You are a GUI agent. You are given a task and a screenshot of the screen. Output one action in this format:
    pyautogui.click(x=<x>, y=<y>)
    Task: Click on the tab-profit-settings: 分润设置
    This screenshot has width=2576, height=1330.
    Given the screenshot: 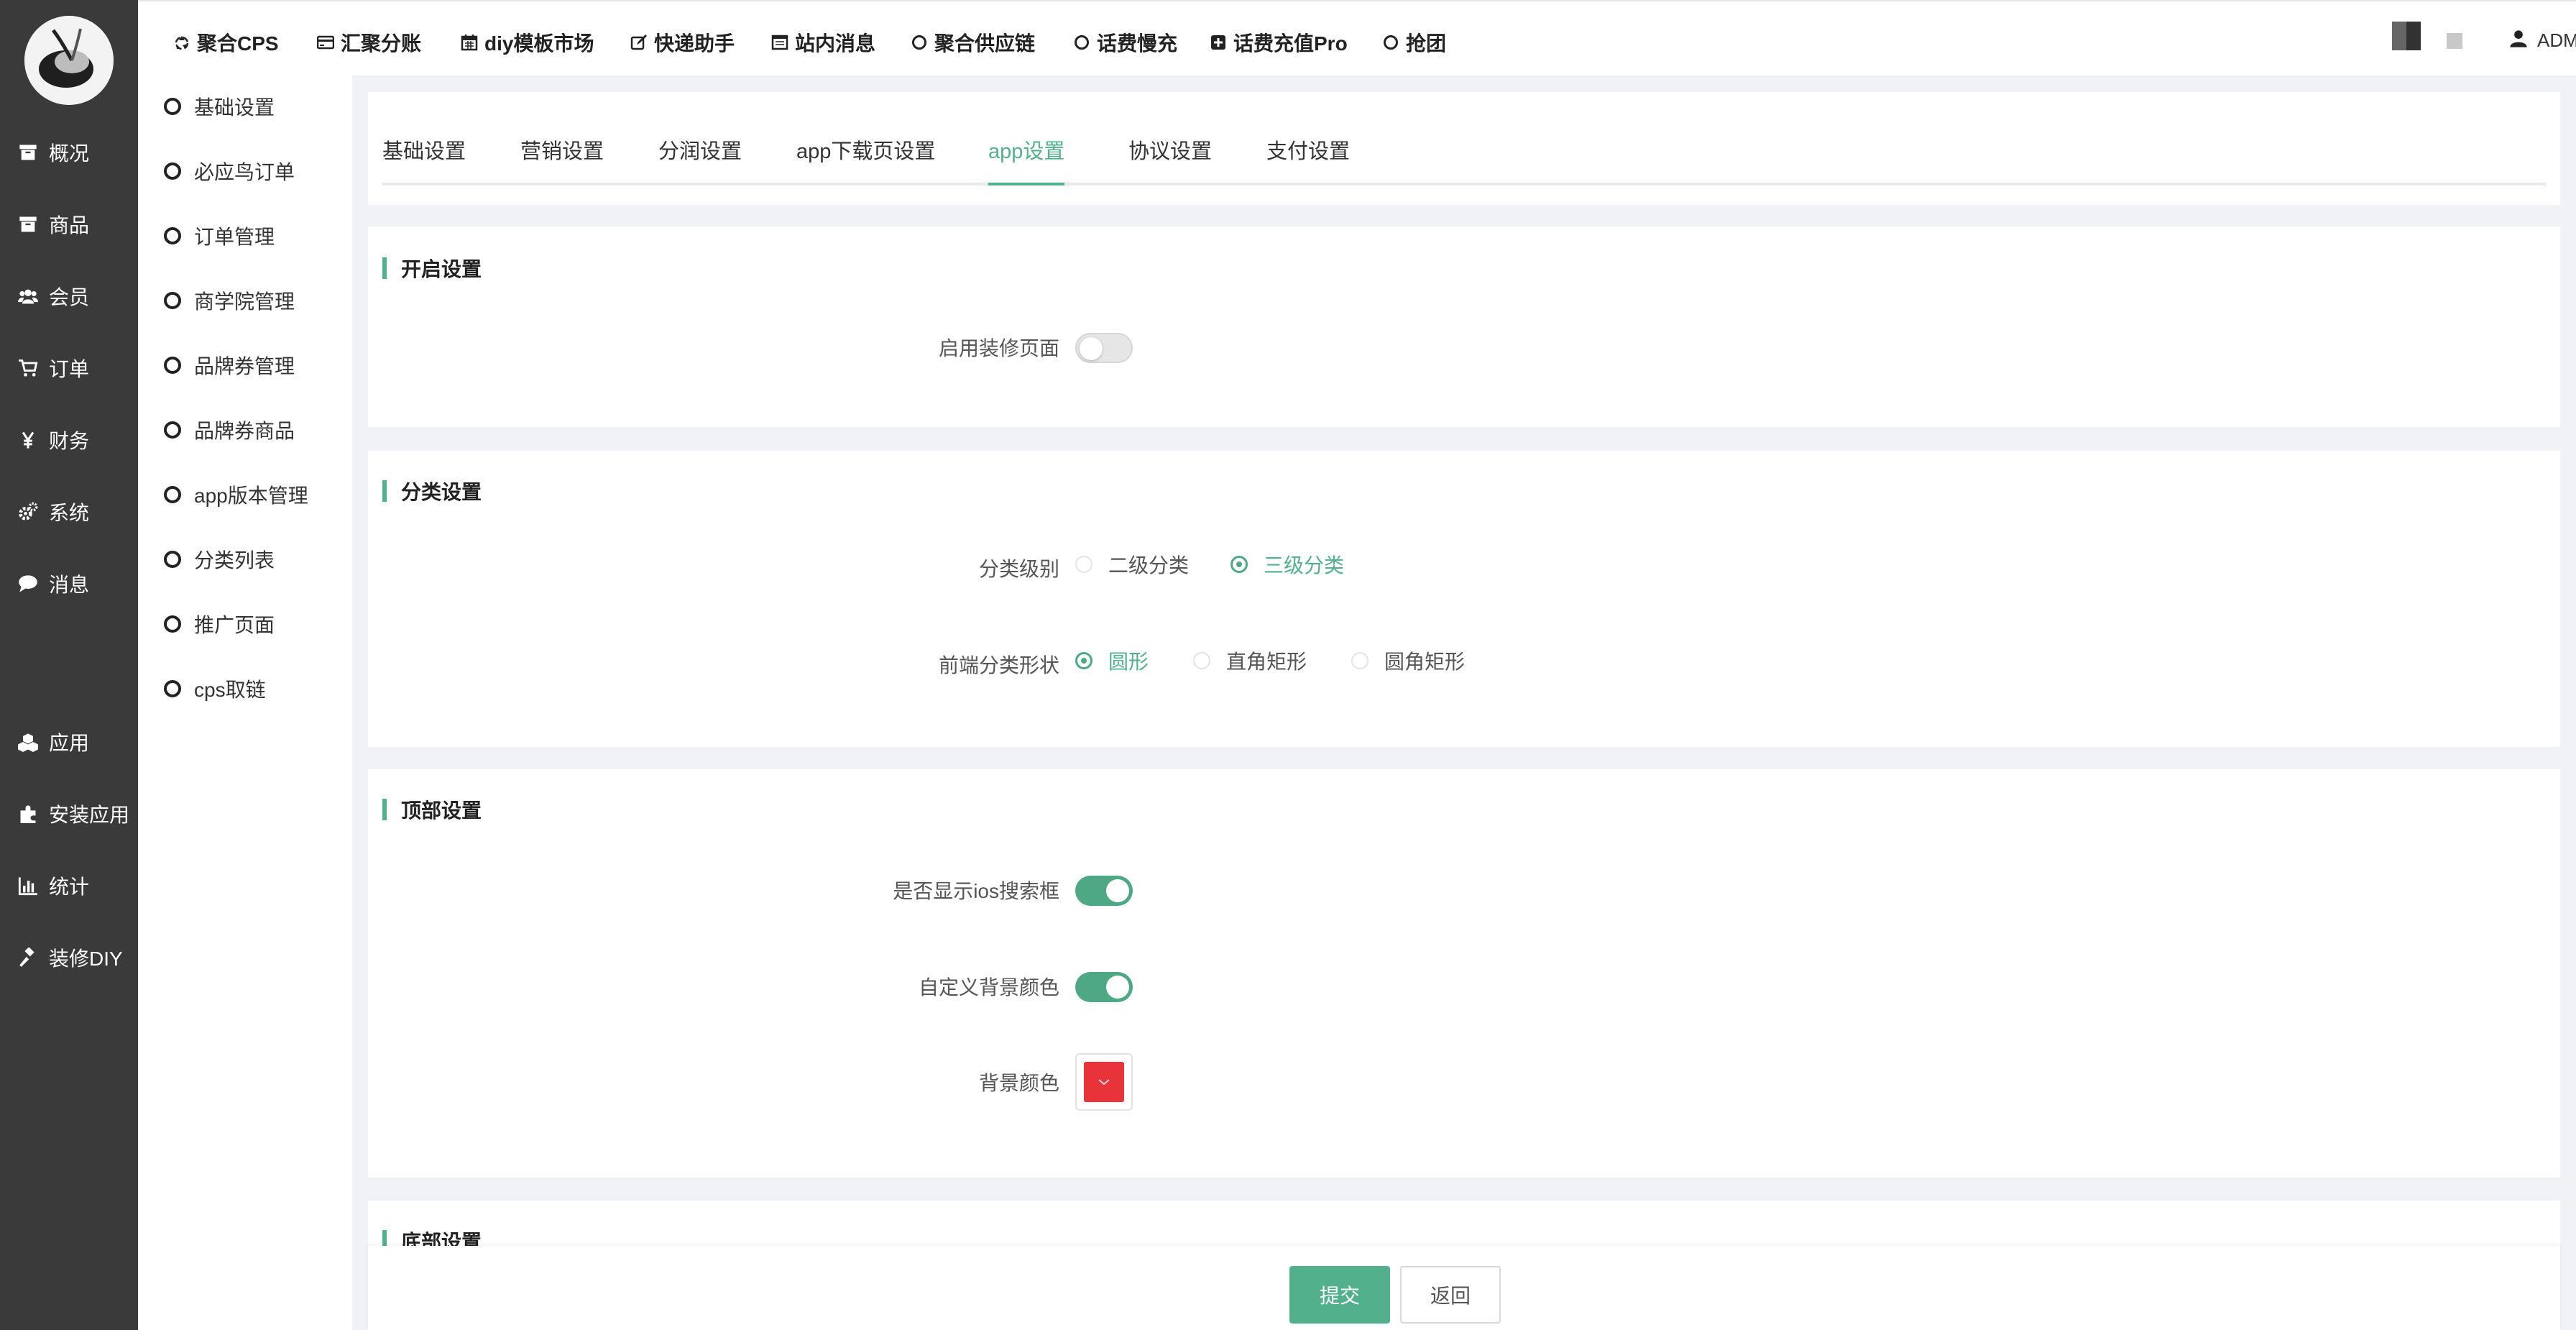 What is the action you would take?
    pyautogui.click(x=700, y=159)
    